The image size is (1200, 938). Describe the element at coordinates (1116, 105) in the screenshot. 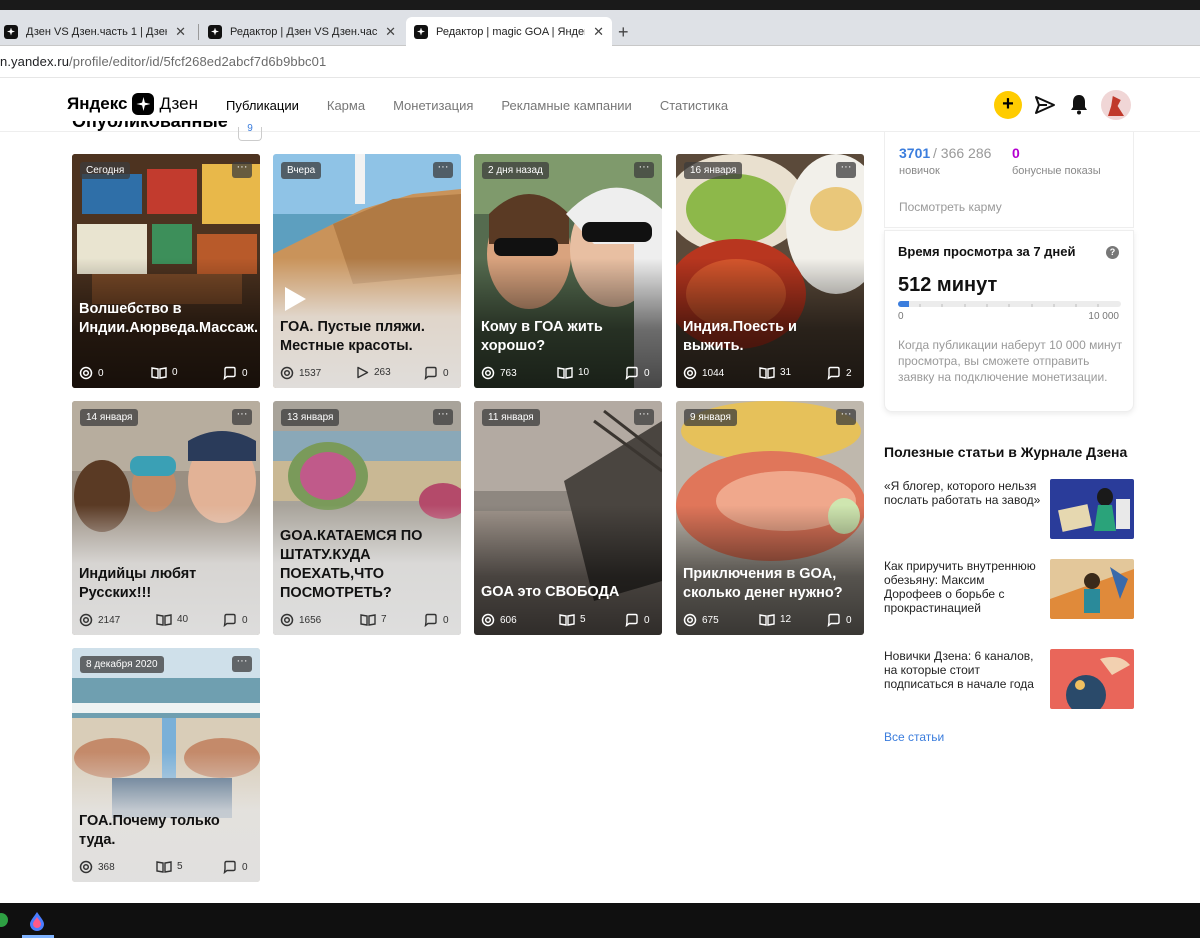

I see `user-avatar` at that location.